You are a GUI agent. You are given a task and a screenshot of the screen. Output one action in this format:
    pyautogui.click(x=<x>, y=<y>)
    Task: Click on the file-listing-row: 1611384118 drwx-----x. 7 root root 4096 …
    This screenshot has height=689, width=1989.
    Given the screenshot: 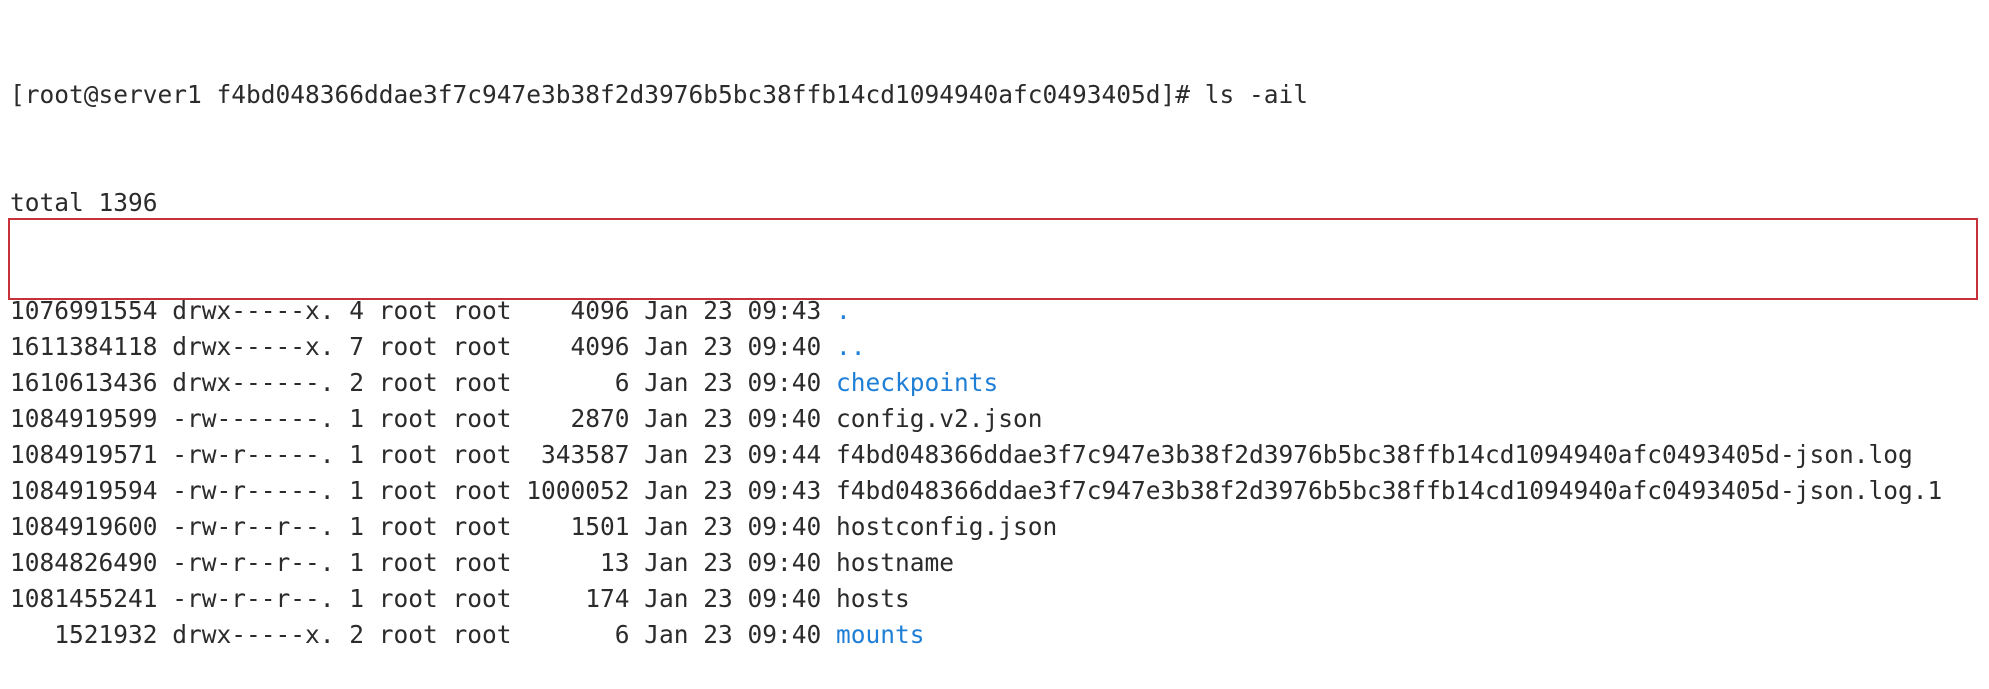 What is the action you would take?
    pyautogui.click(x=997, y=347)
    